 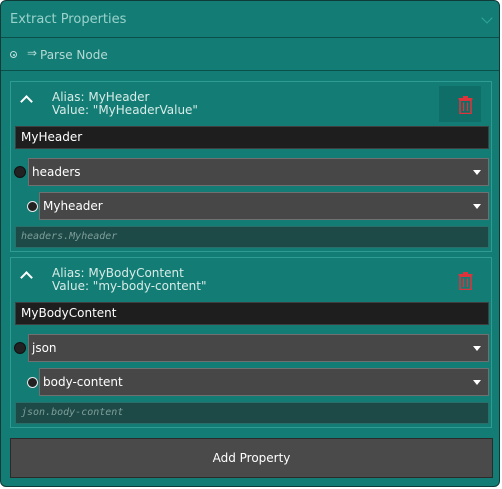 I want to click on arrow-icon: ⇒, so click(x=32, y=53).